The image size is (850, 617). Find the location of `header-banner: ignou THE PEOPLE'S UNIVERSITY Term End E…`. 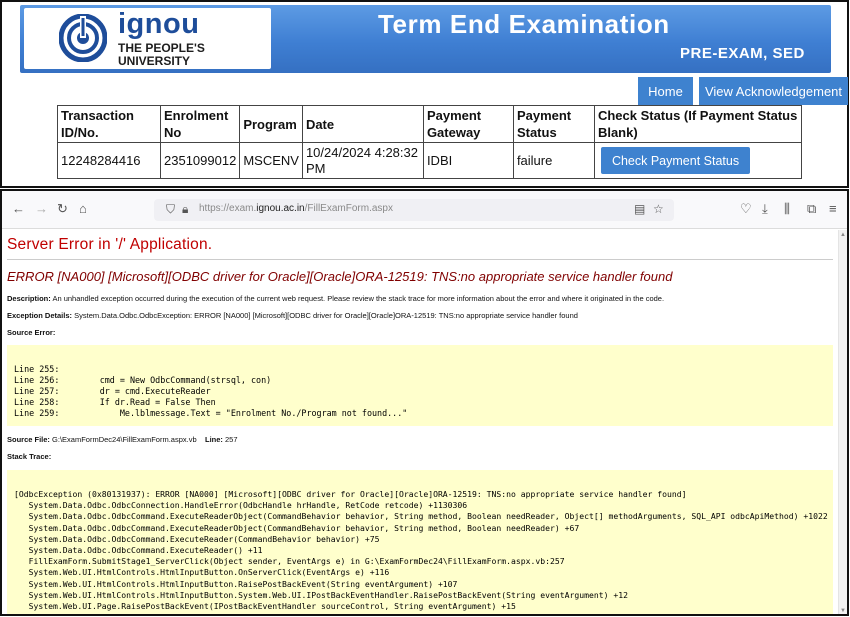

header-banner: ignou THE PEOPLE'S UNIVERSITY Term End E… is located at coordinates (425, 39).